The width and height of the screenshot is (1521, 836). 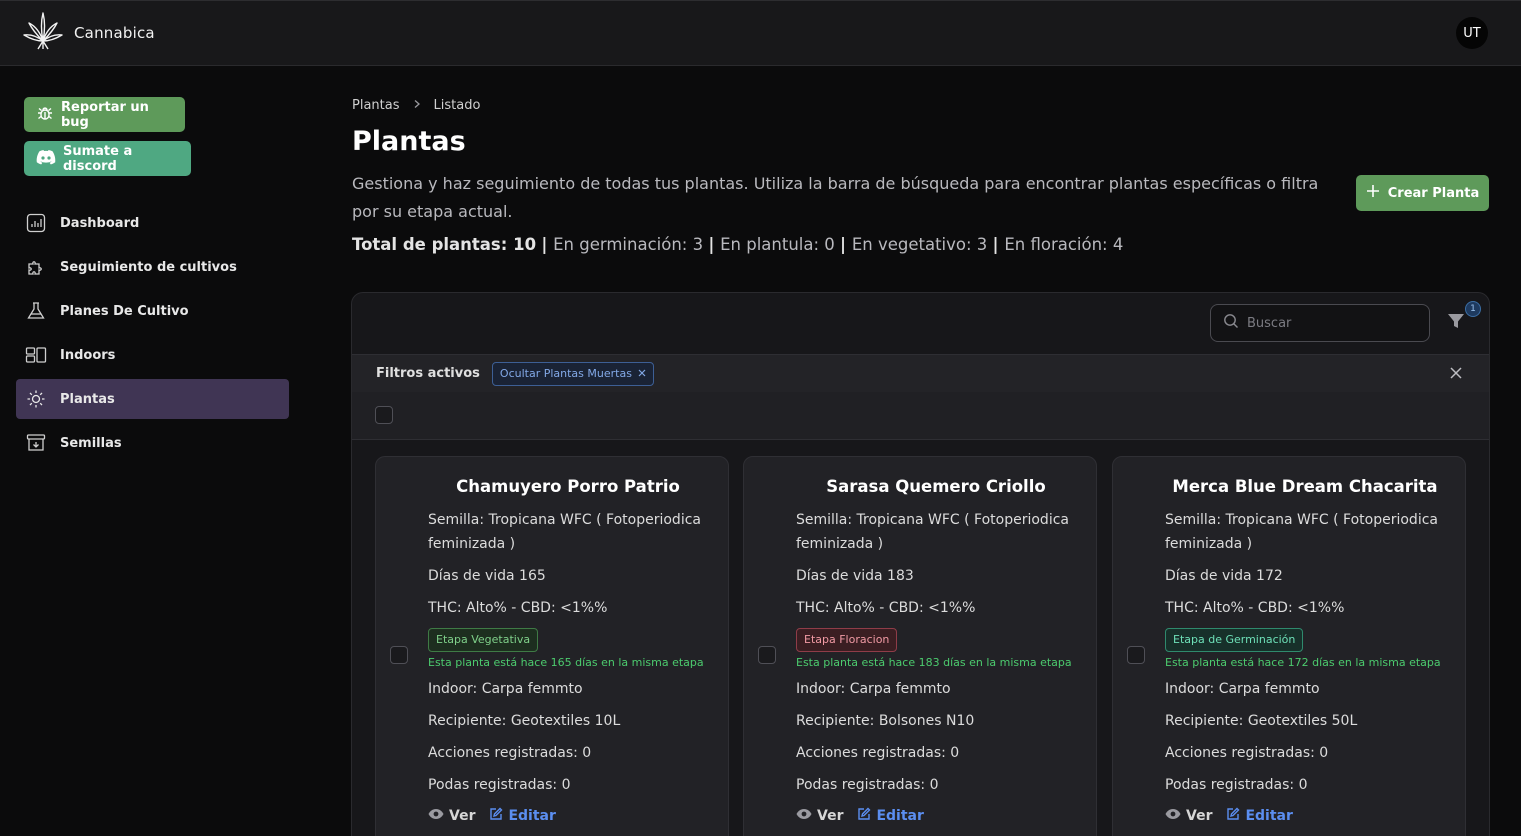 What do you see at coordinates (124, 311) in the screenshot?
I see `sidebar-item-label: Planes De Cultivo` at bounding box center [124, 311].